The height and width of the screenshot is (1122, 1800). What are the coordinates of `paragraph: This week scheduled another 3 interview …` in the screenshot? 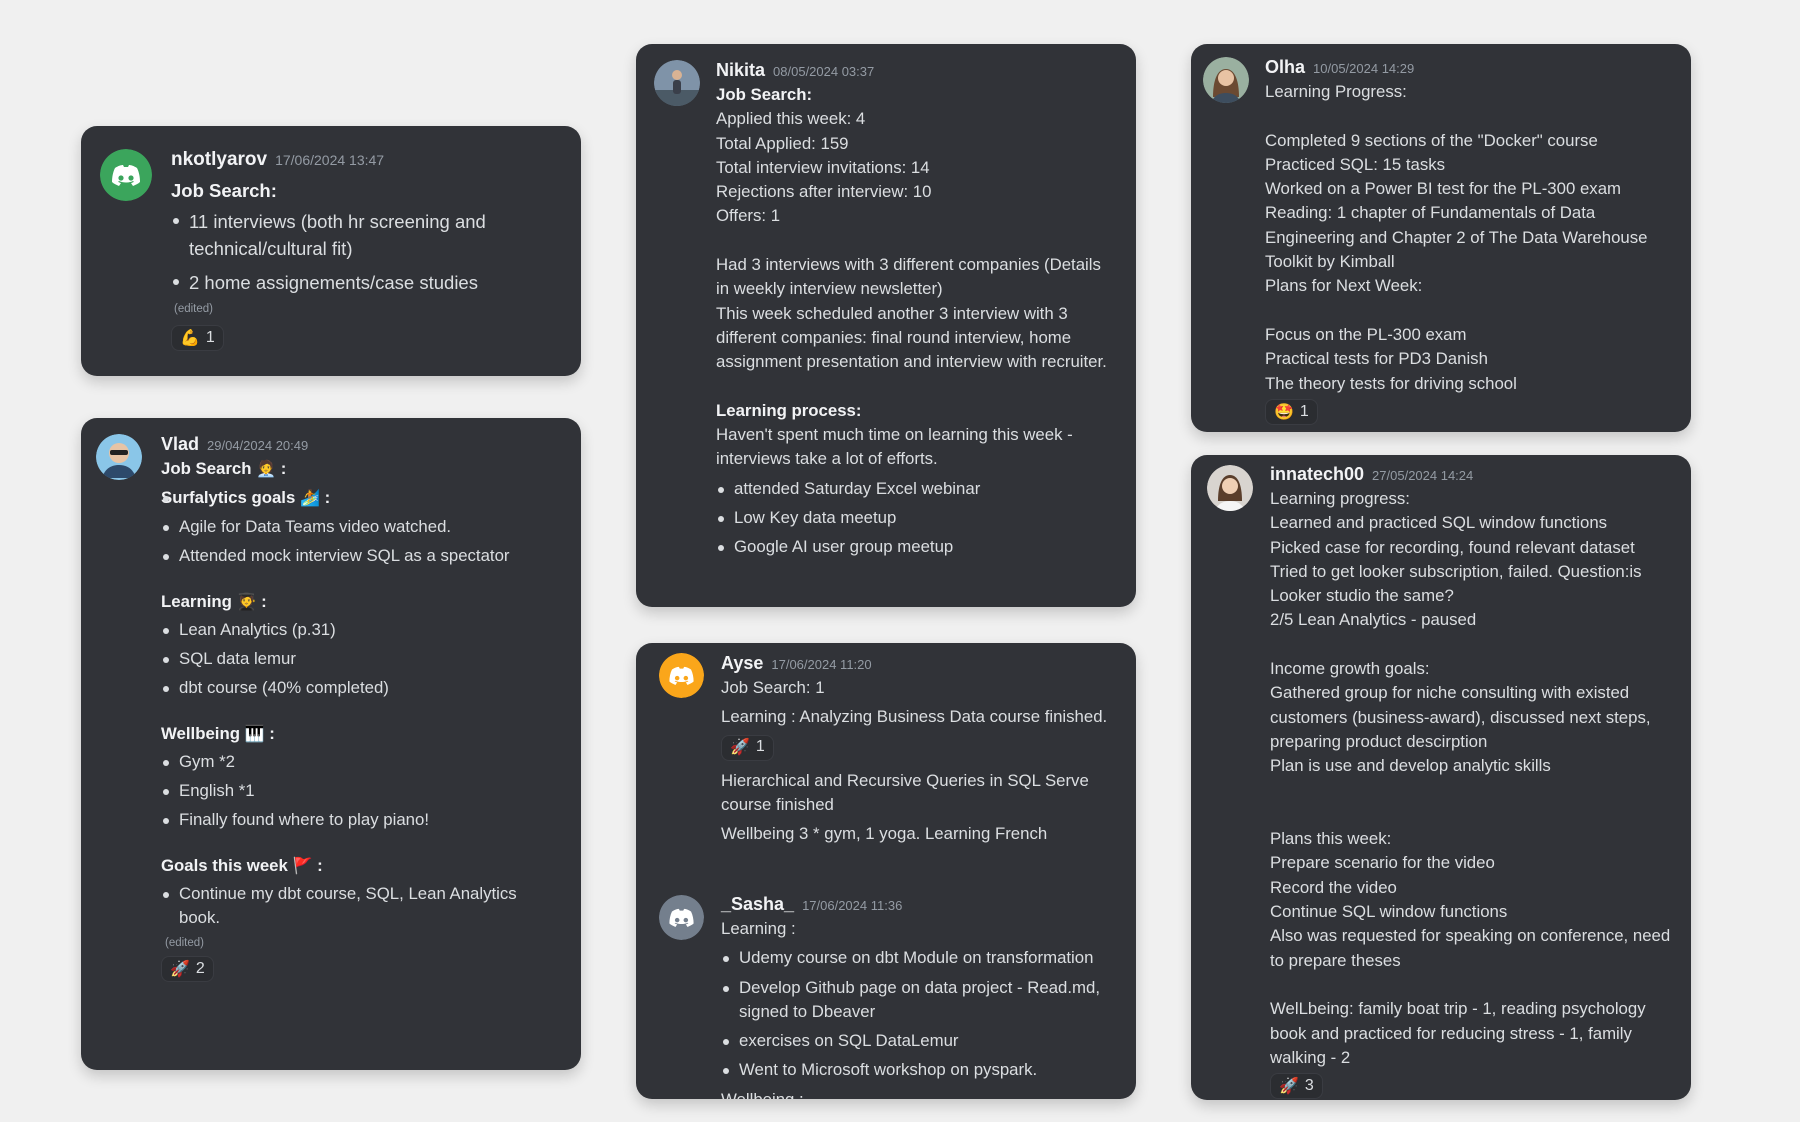 It's located at (911, 337).